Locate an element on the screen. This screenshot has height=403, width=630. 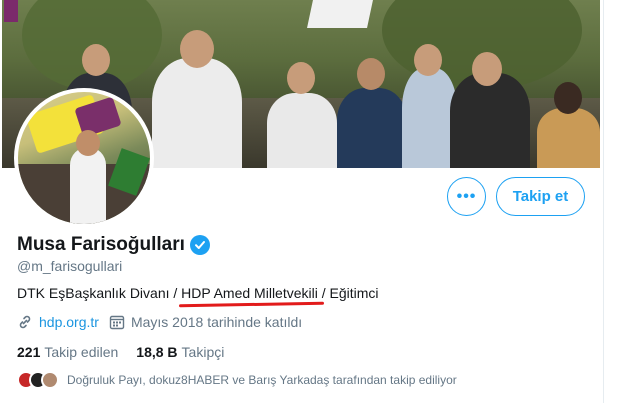
follow-button: Takip et is located at coordinates (540, 196).